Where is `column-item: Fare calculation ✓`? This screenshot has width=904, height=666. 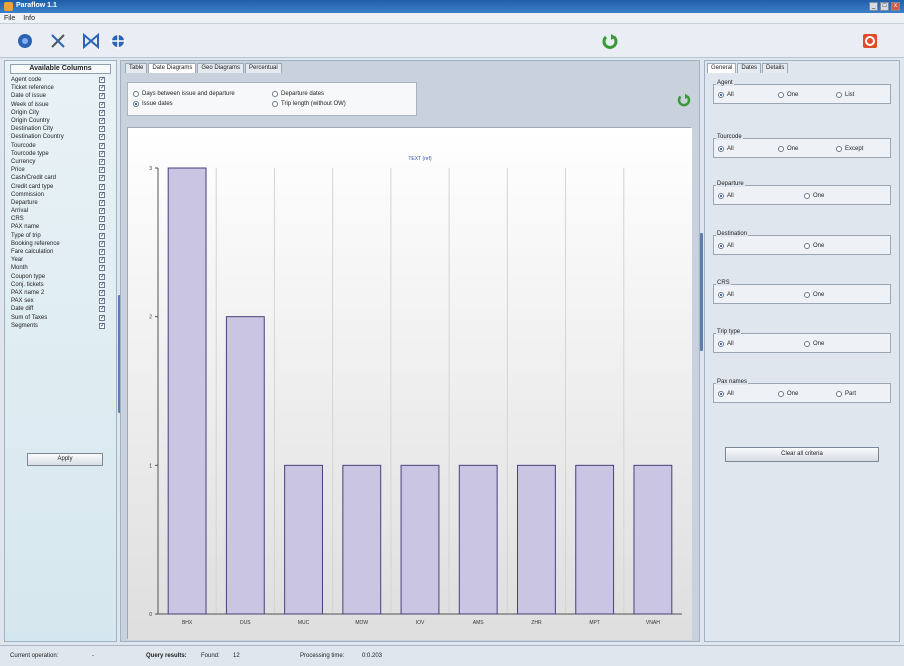 column-item: Fare calculation ✓ is located at coordinates (60, 252).